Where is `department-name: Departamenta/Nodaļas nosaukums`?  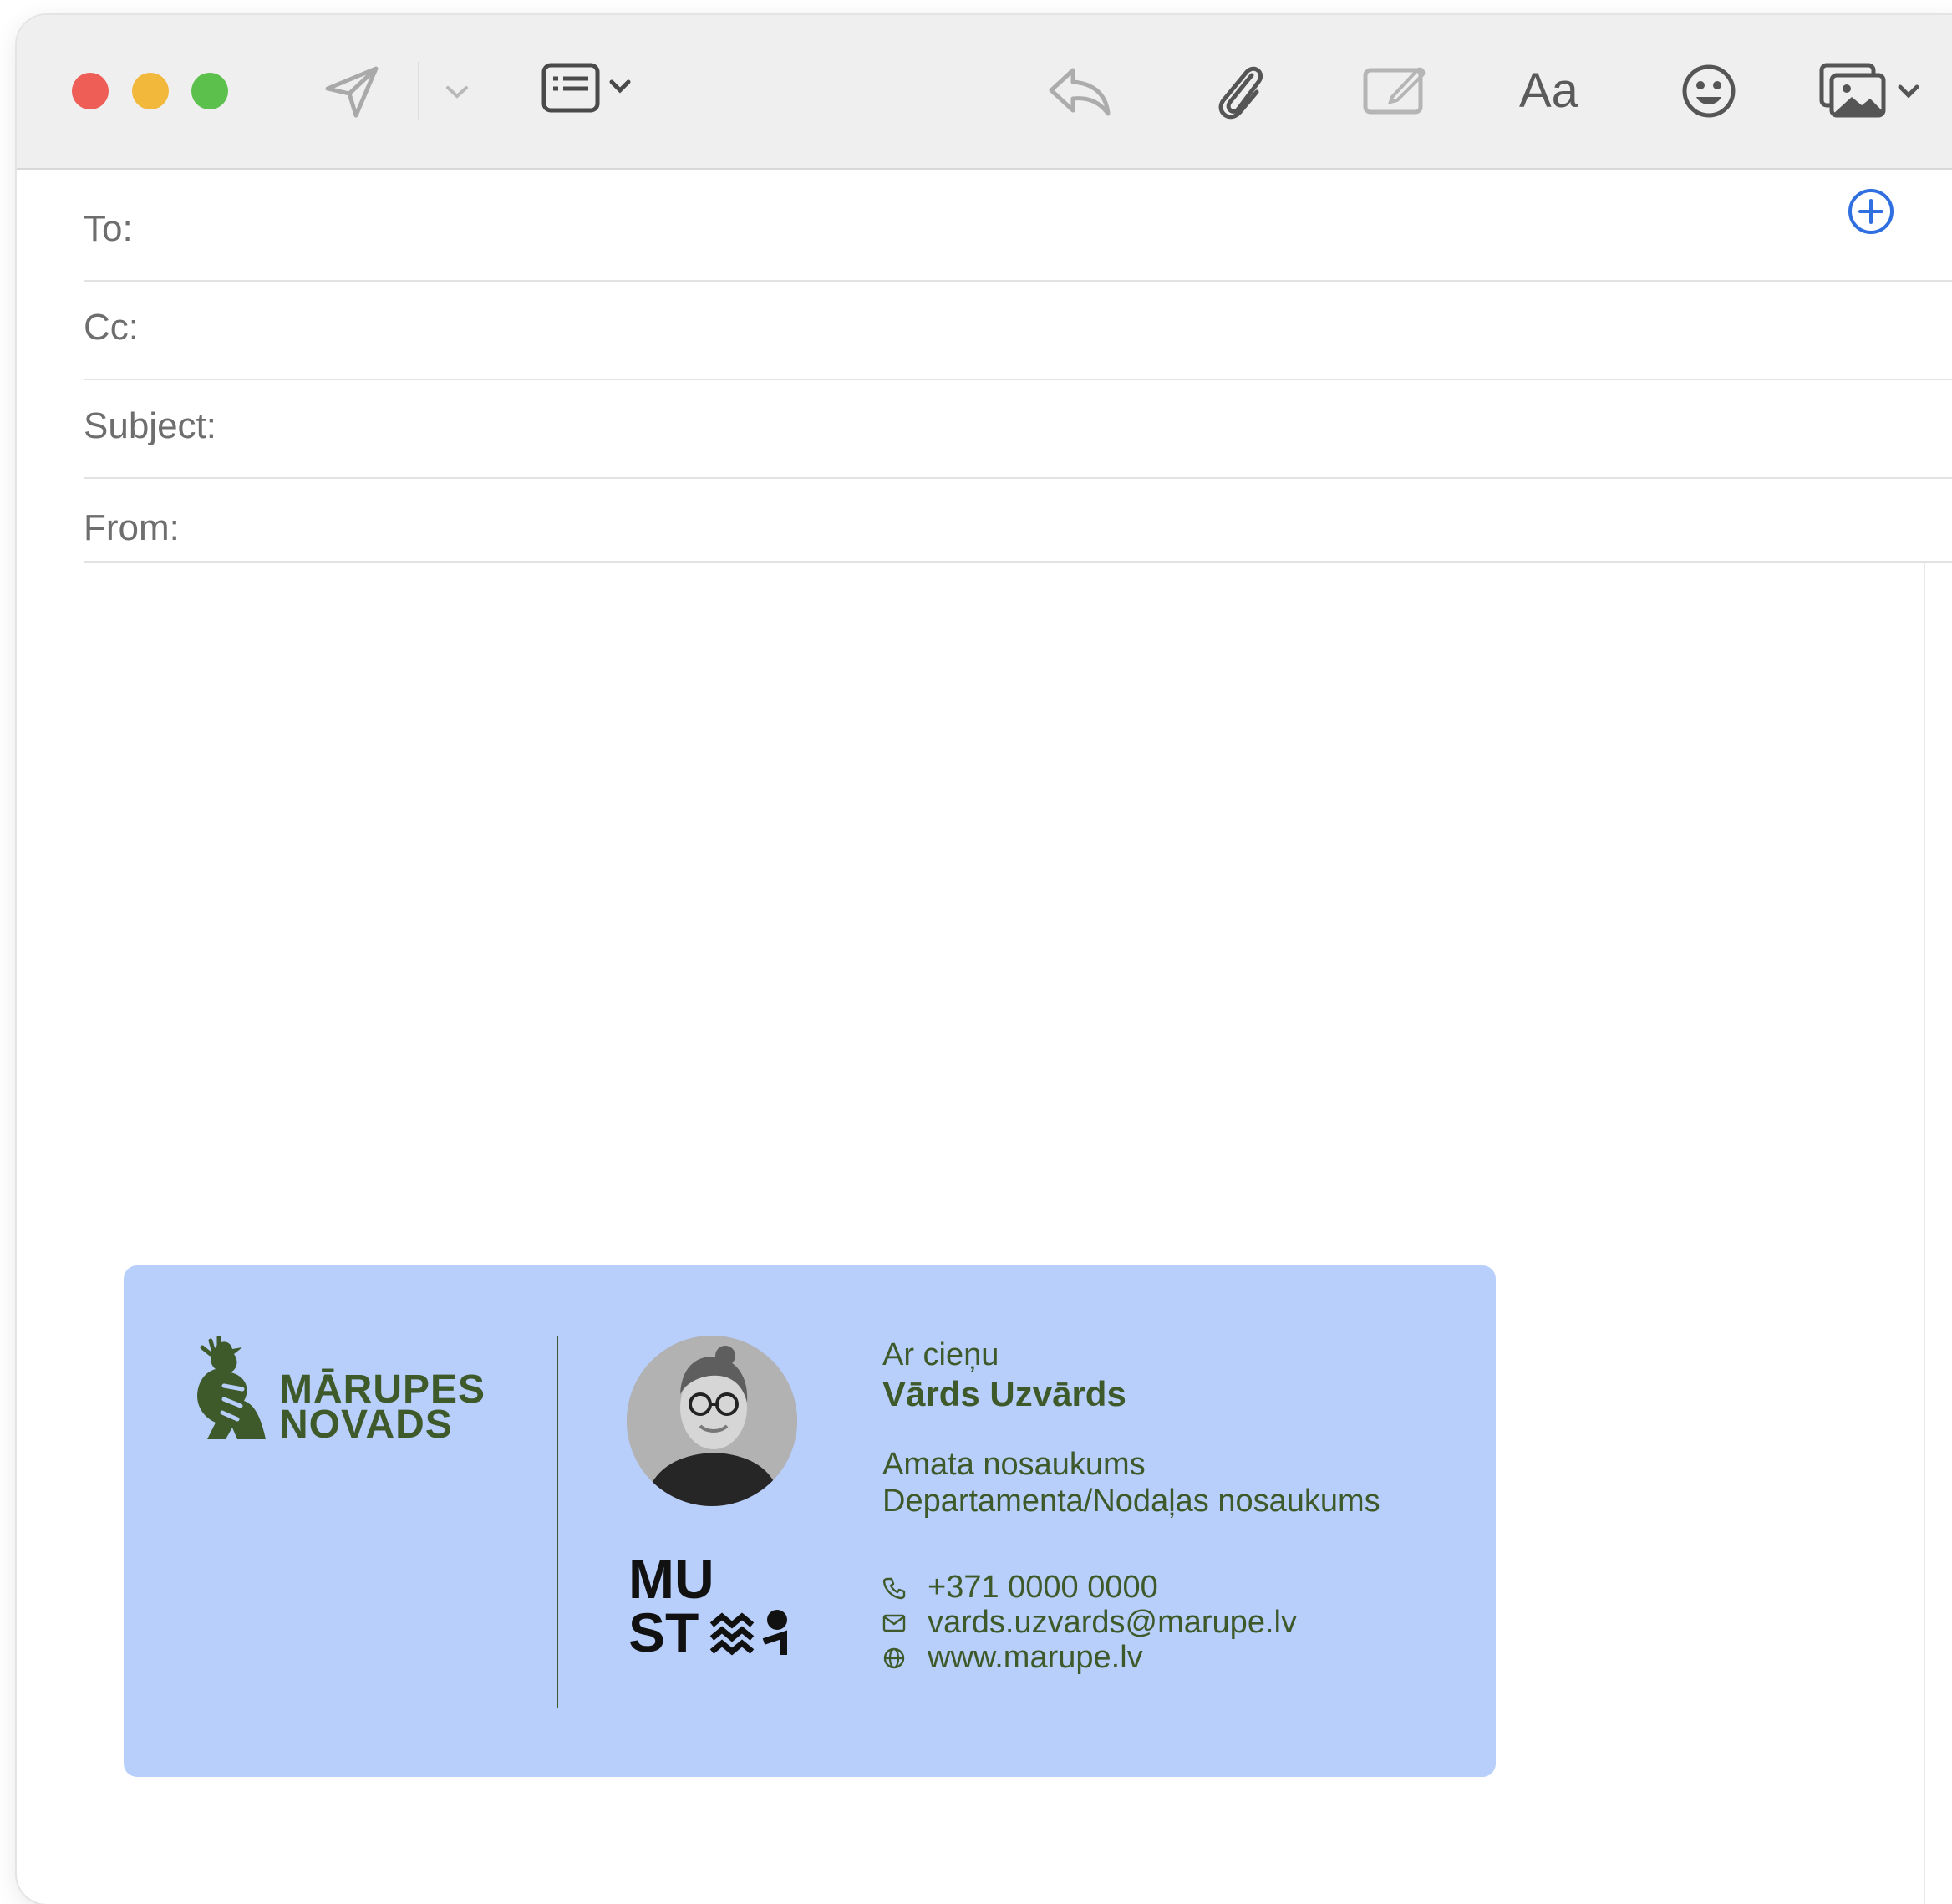
department-name: Departamenta/Nodaļas nosaukums is located at coordinates (1131, 1501).